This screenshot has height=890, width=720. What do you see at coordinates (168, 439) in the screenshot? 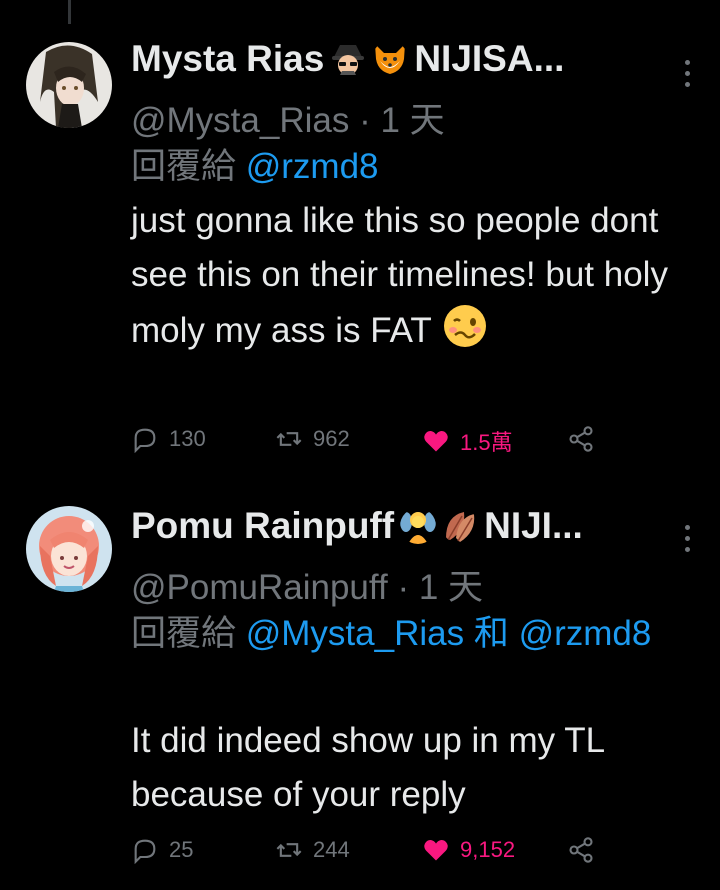
I see `reply-button: 130` at bounding box center [168, 439].